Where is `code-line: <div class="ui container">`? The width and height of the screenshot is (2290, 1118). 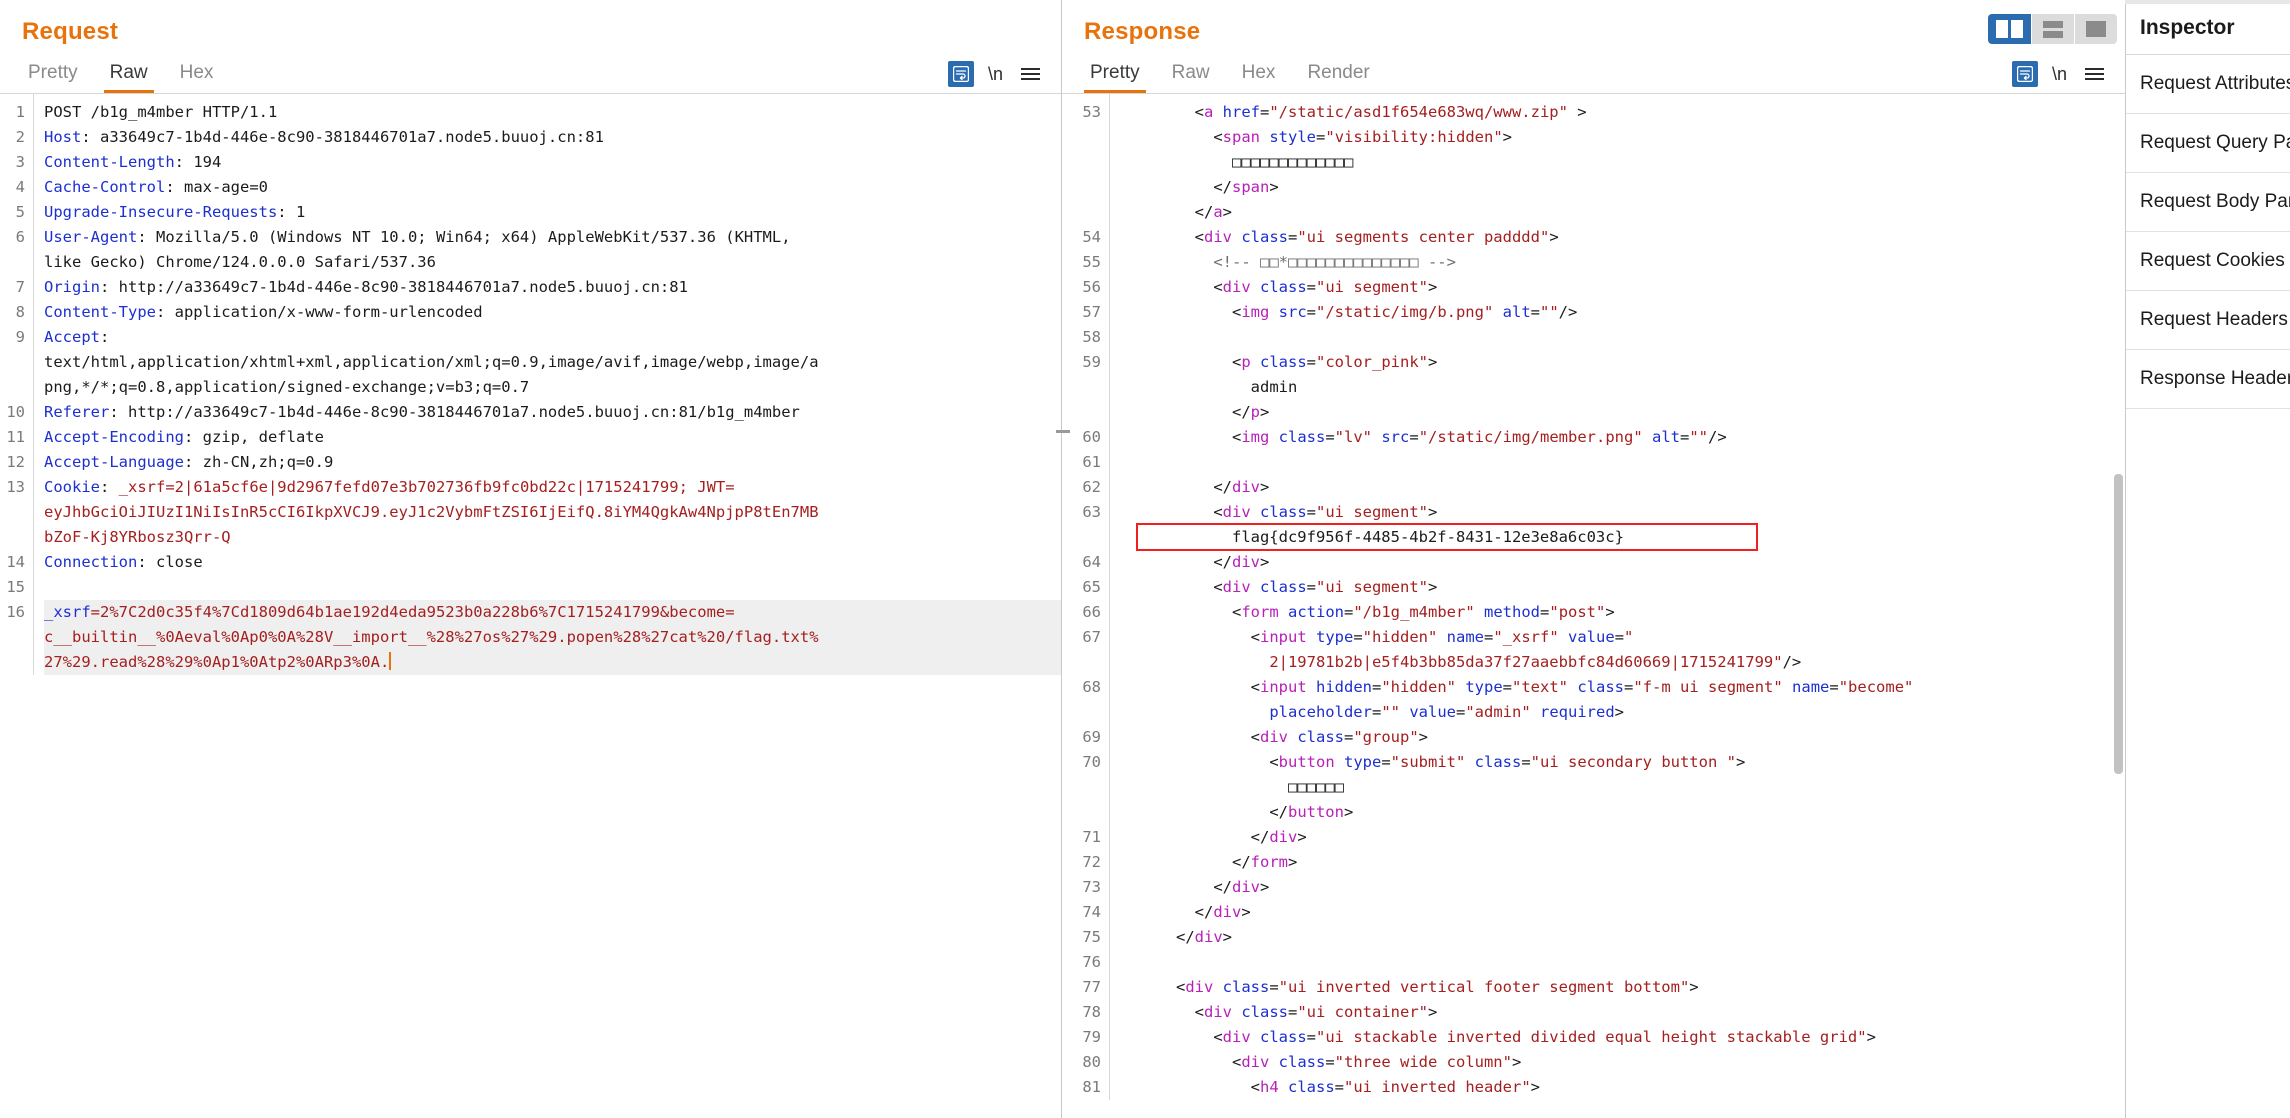
code-line: <div class="ui container"> is located at coordinates (1316, 1012).